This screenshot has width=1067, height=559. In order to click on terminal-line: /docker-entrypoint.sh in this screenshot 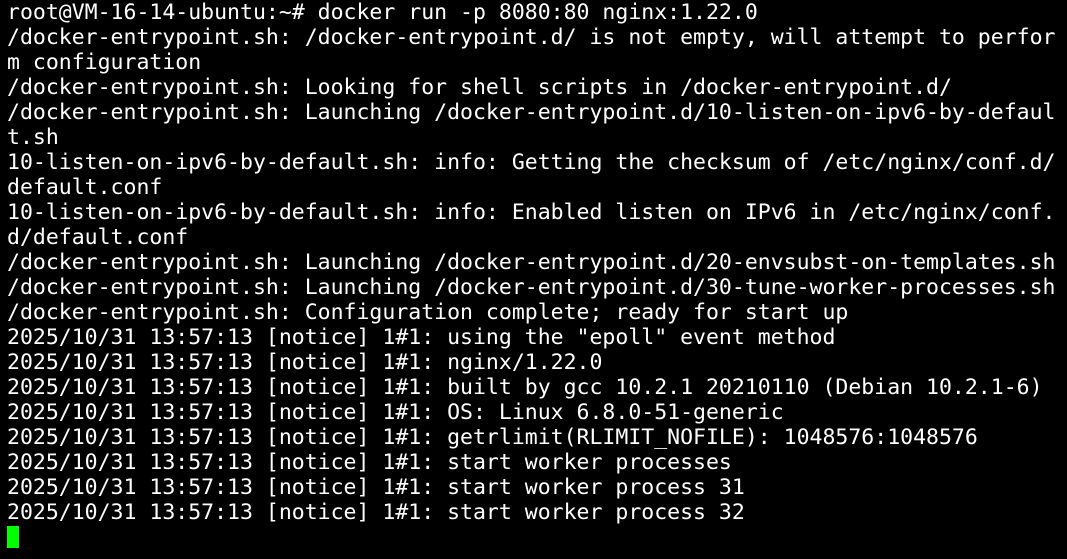, I will do `click(531, 37)`.